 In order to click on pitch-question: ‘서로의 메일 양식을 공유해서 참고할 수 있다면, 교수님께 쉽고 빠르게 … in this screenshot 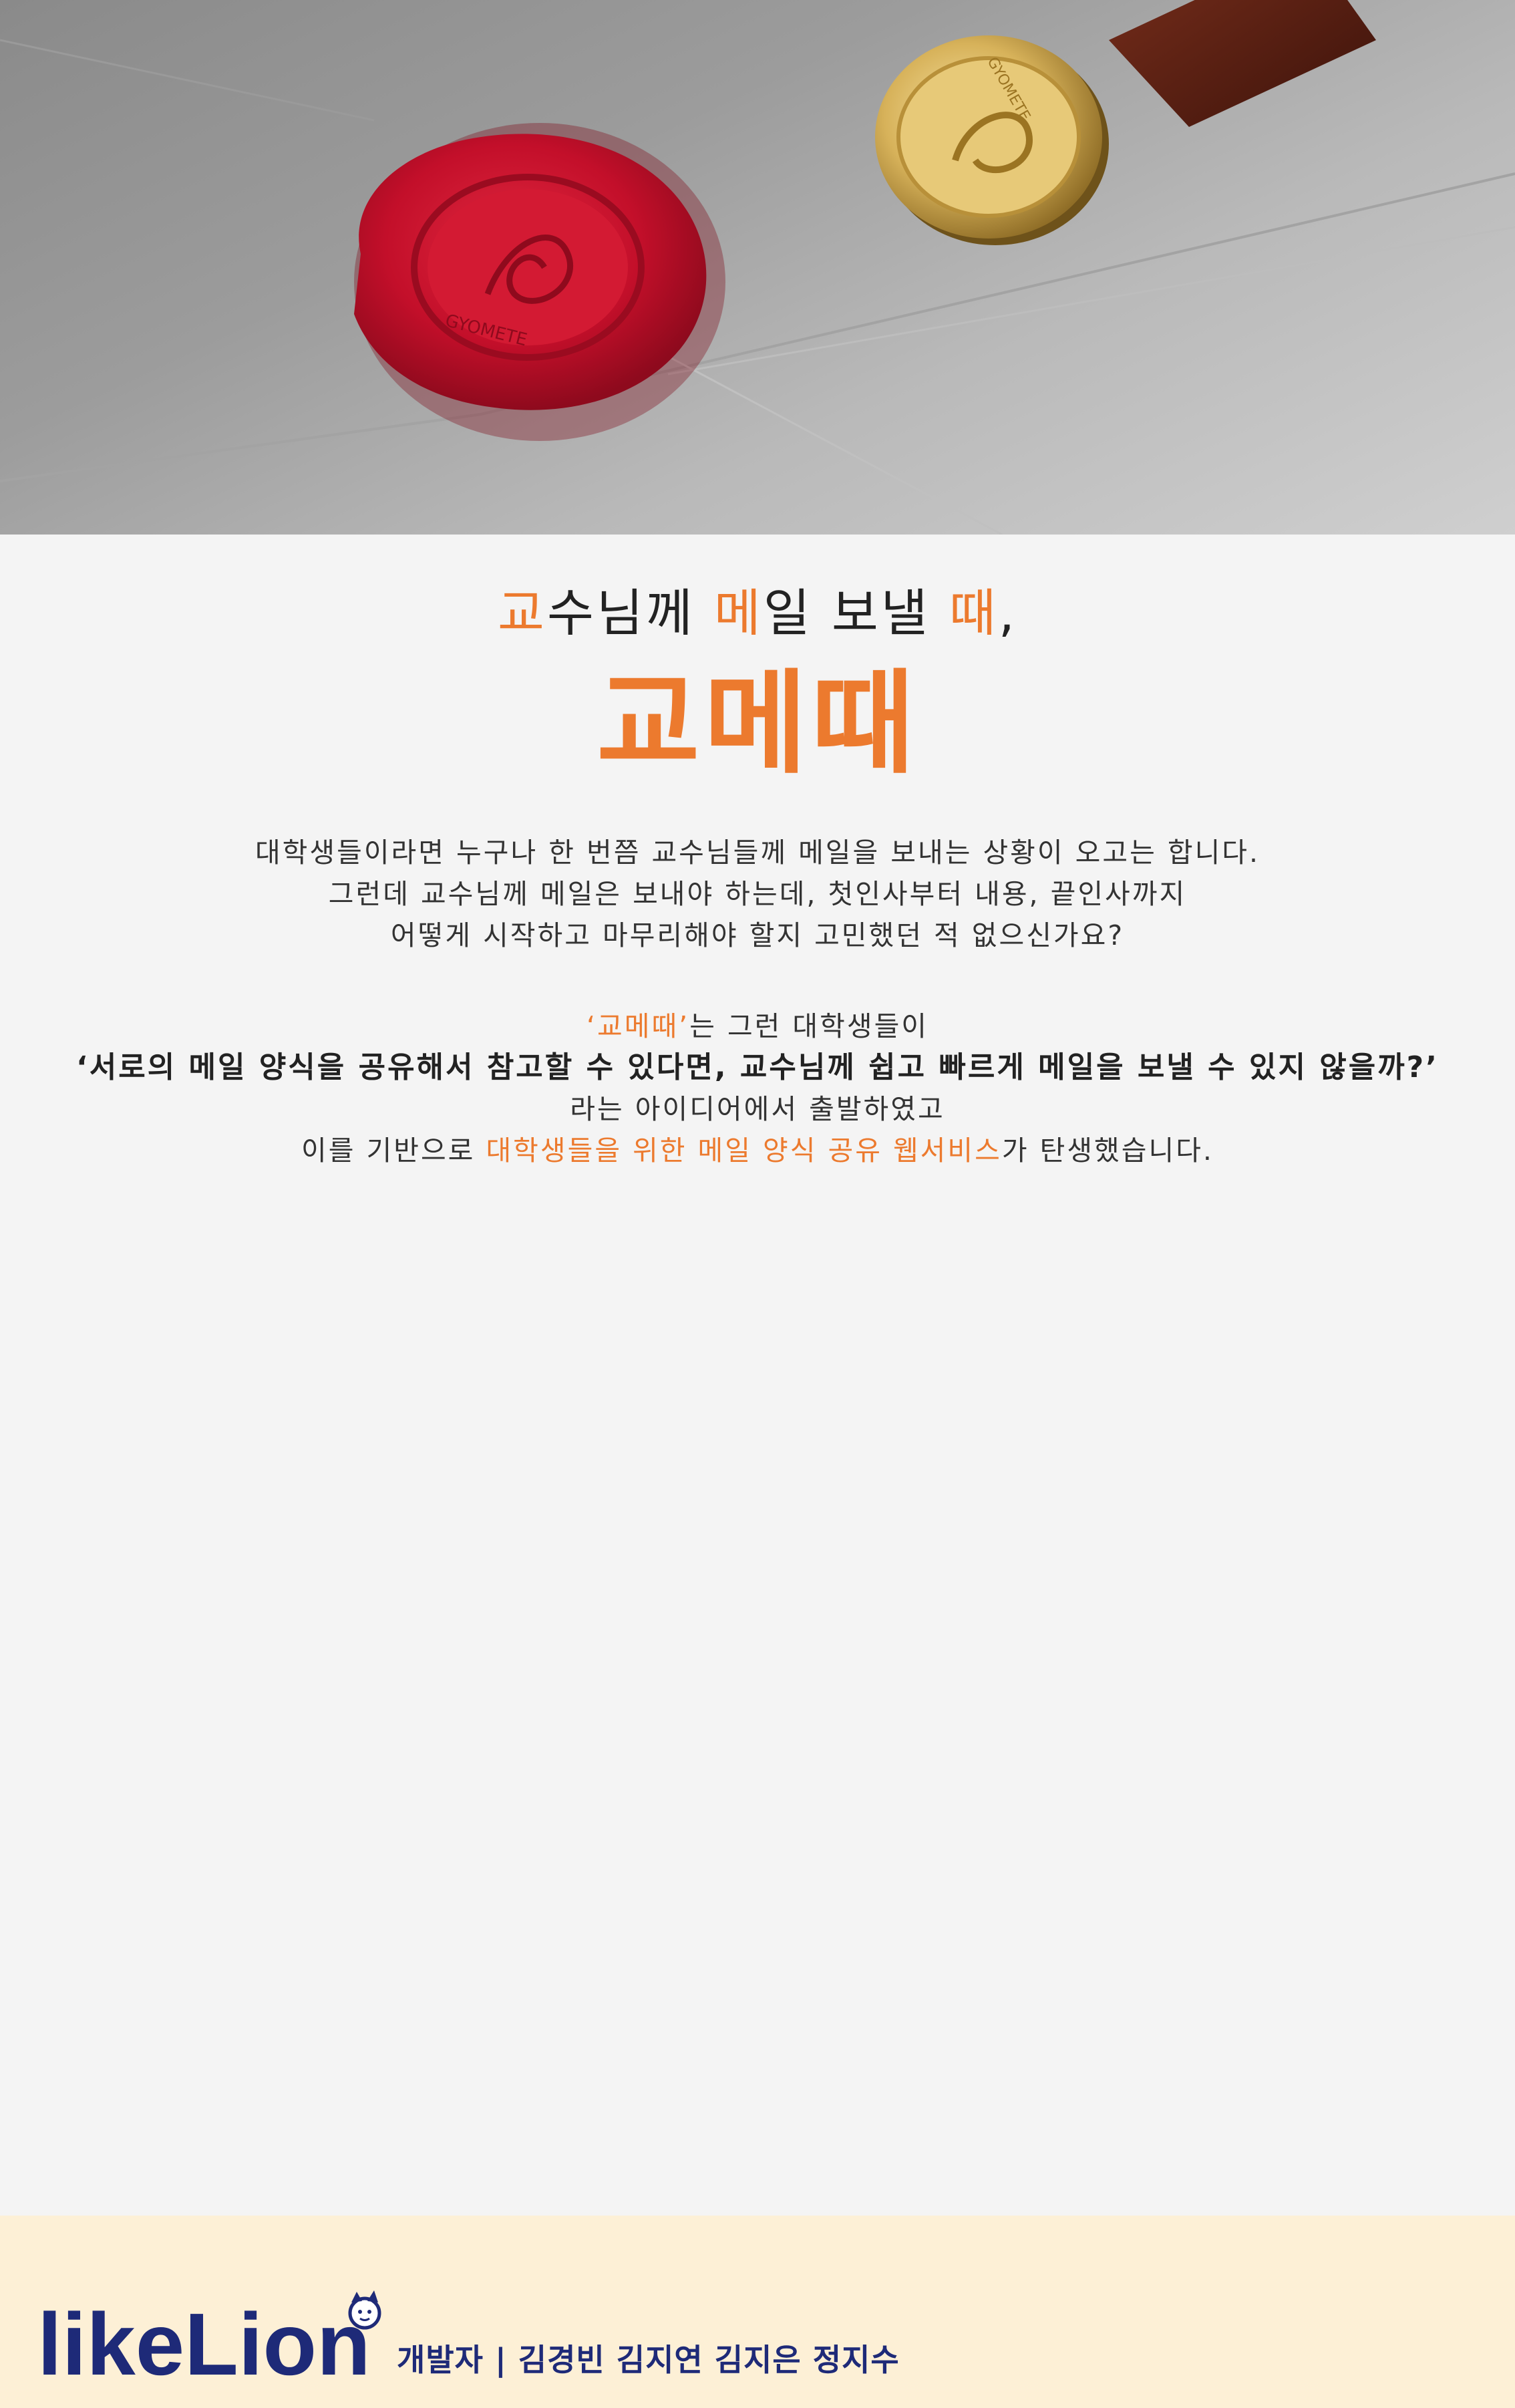, I will do `click(757, 1067)`.